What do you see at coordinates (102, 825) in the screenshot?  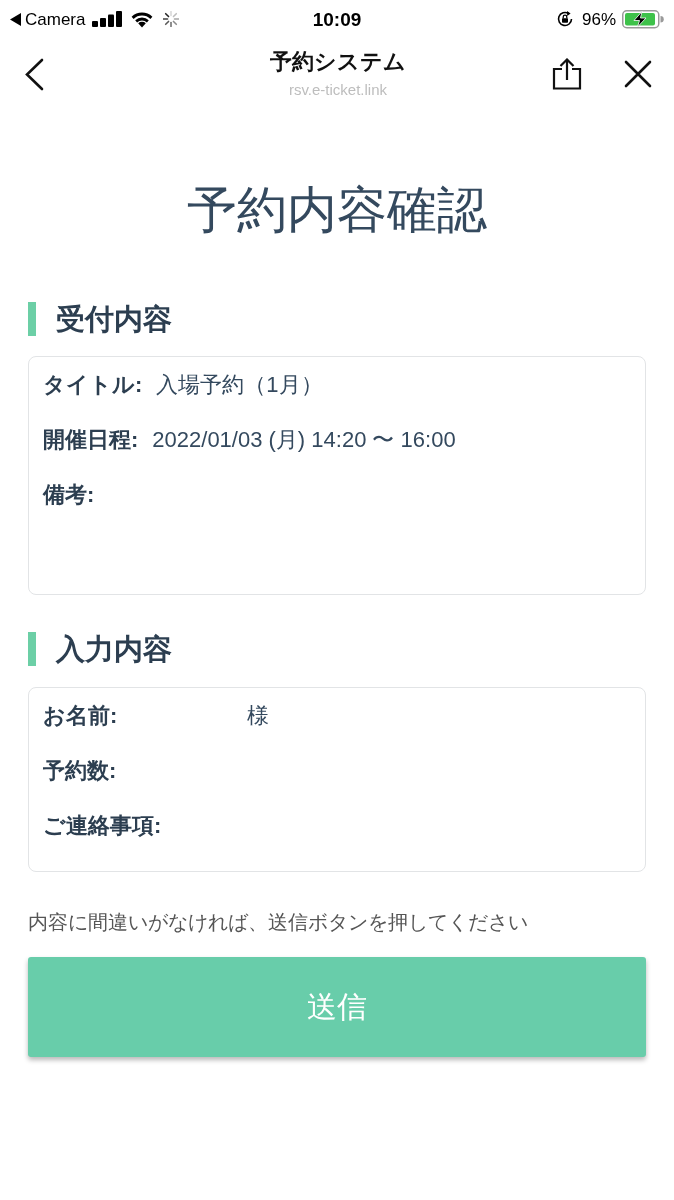 I see `field-label: ご連絡事項:` at bounding box center [102, 825].